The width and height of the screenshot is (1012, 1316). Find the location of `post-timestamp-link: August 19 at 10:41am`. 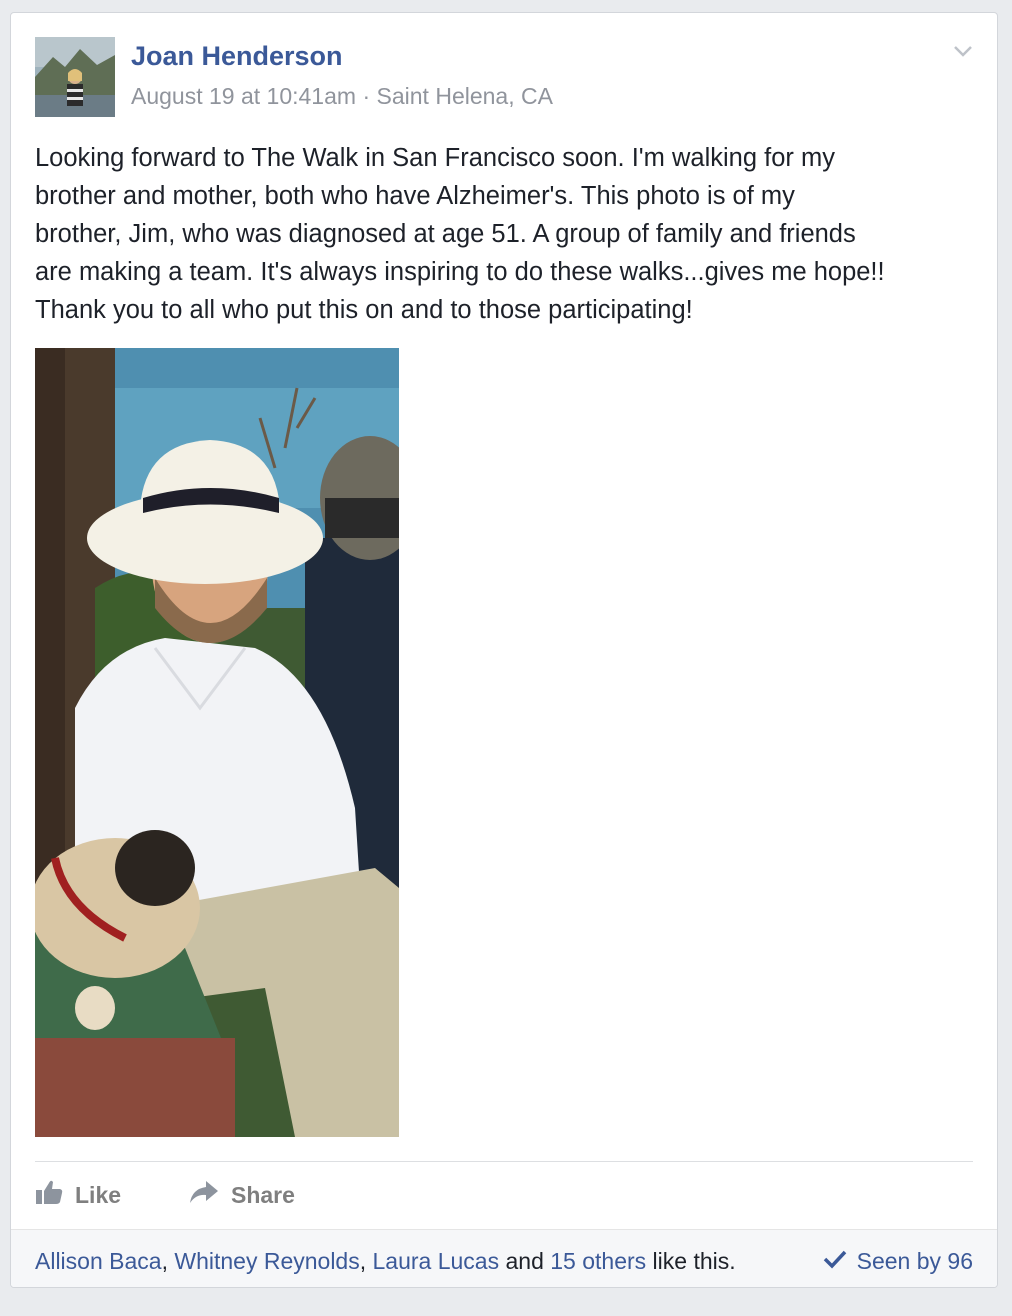

post-timestamp-link: August 19 at 10:41am is located at coordinates (243, 96).